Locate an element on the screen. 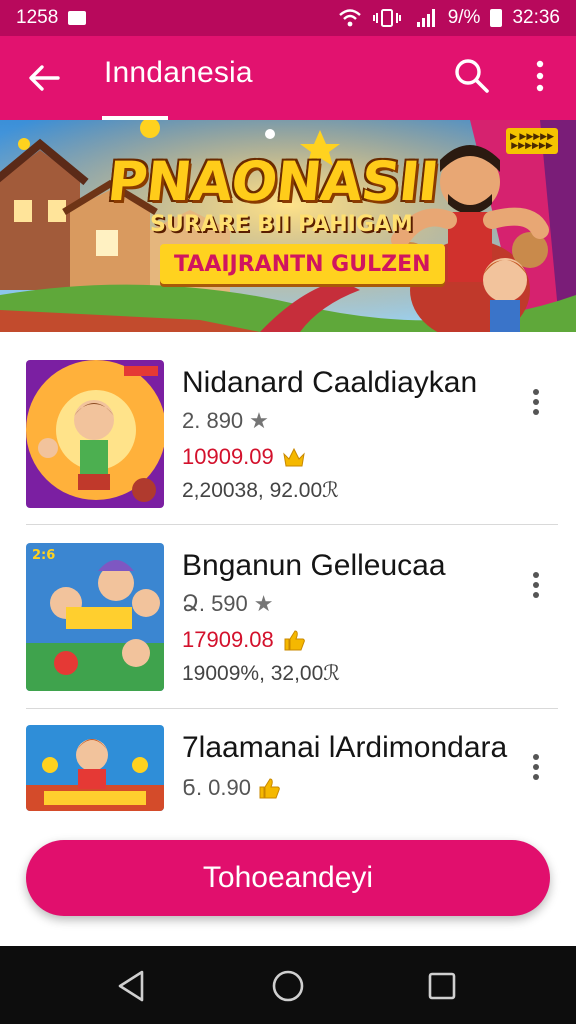 The image size is (576, 1024). status-time: 1258 is located at coordinates (37, 17).